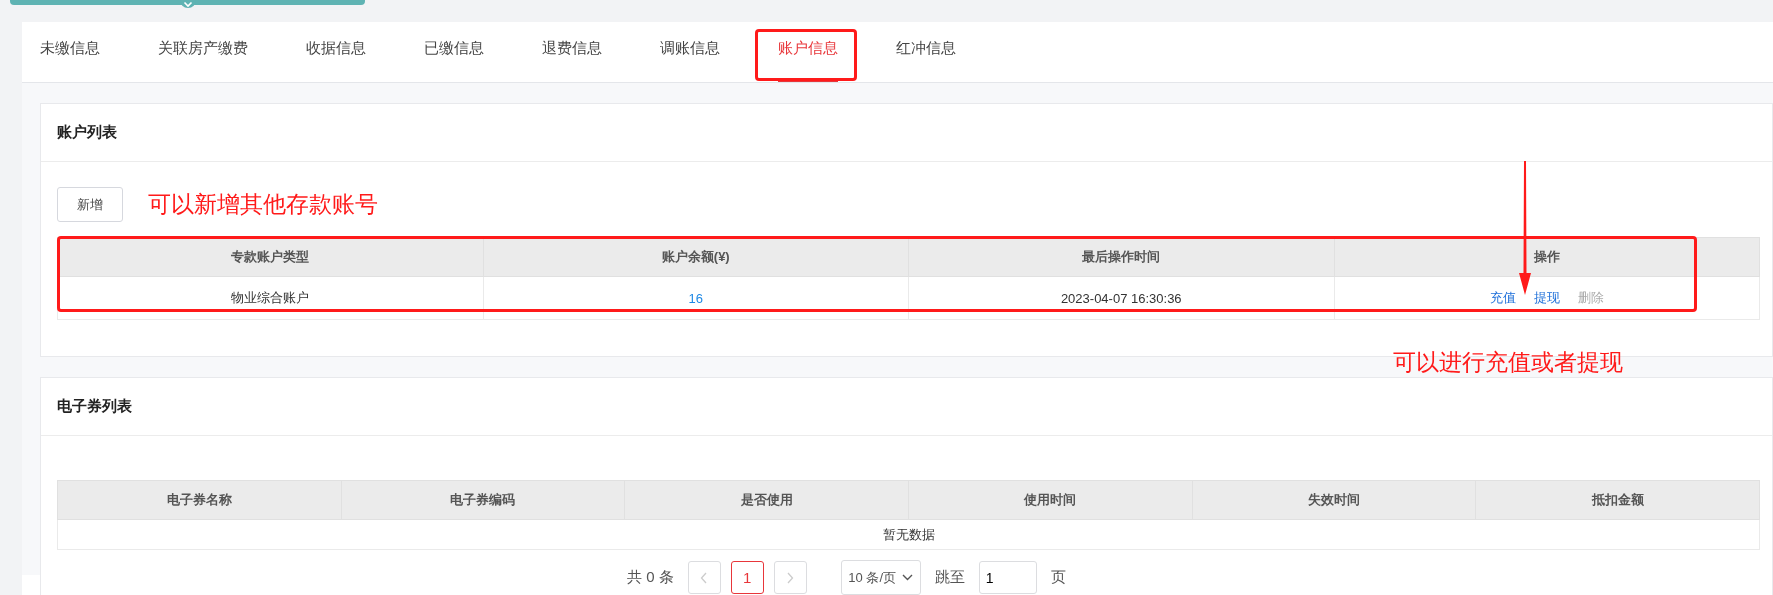 The width and height of the screenshot is (1773, 595). What do you see at coordinates (1508, 362) in the screenshot?
I see `annotation-text: 可以进行充值或者提现` at bounding box center [1508, 362].